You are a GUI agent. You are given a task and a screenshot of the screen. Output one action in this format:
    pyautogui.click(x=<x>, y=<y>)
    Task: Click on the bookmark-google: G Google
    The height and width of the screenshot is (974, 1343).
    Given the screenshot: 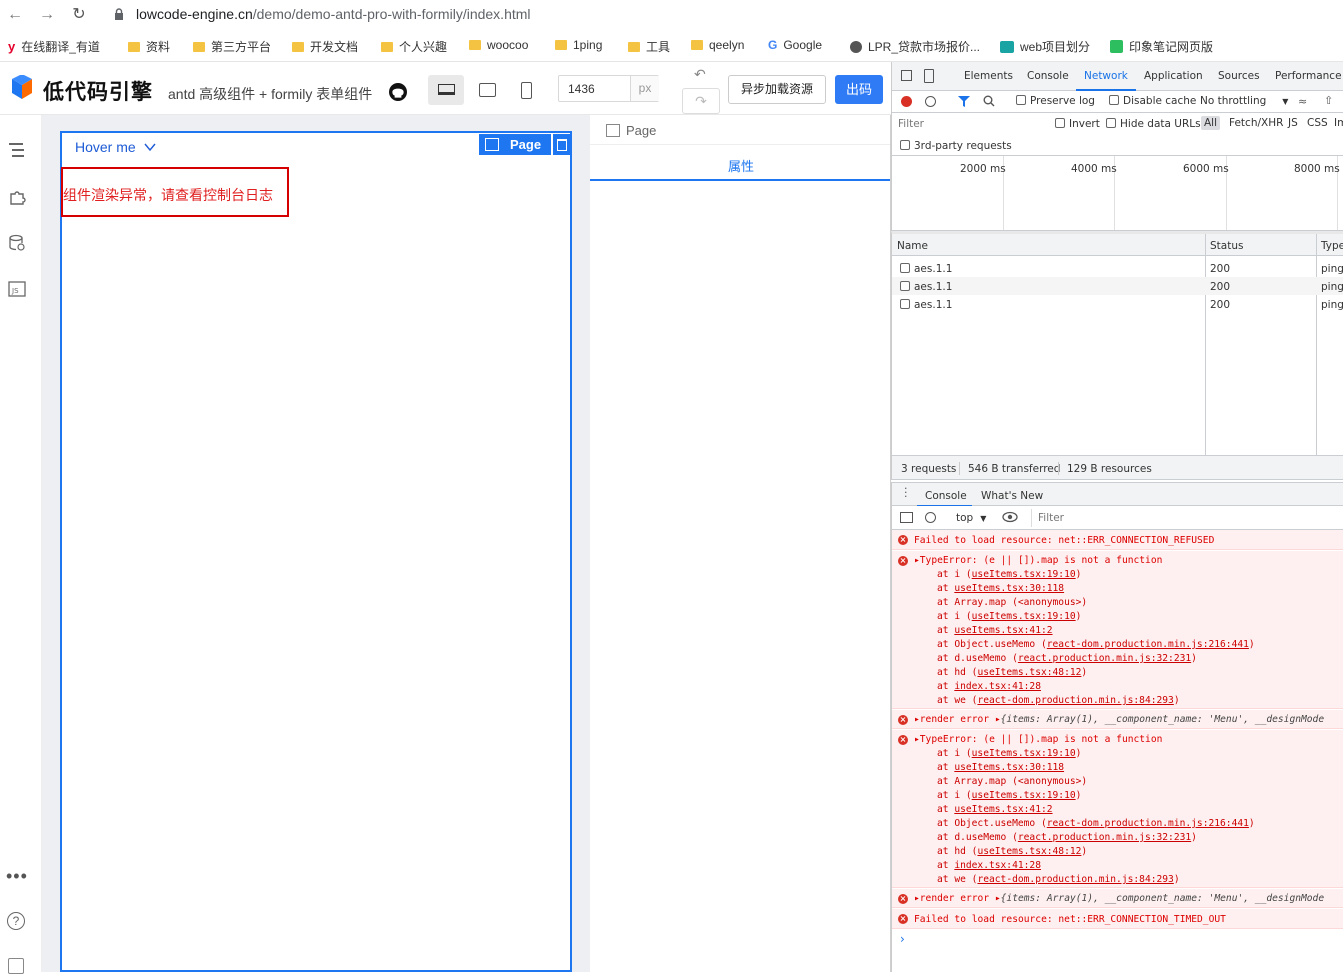 What is the action you would take?
    pyautogui.click(x=795, y=45)
    